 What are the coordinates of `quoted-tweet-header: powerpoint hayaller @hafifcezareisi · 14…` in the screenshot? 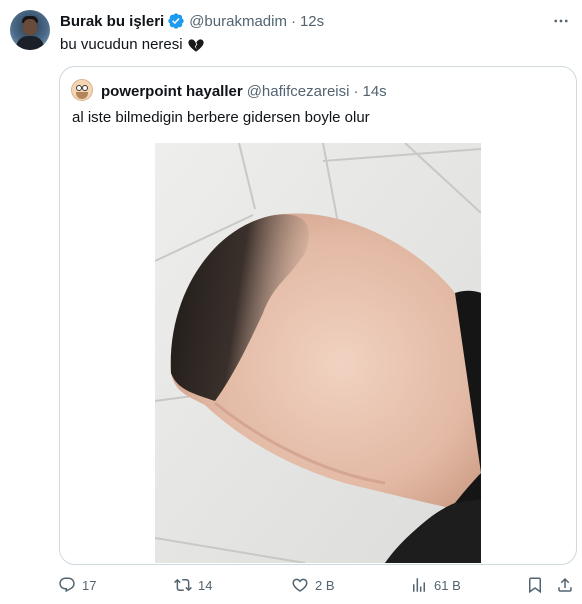 It's located at (244, 91).